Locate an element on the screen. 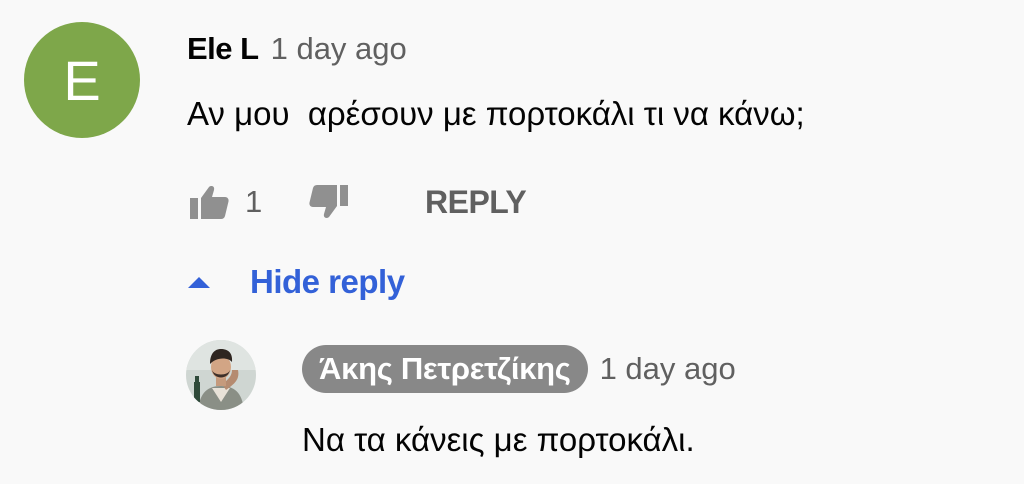 The image size is (1024, 484). avatar: E is located at coordinates (82, 80).